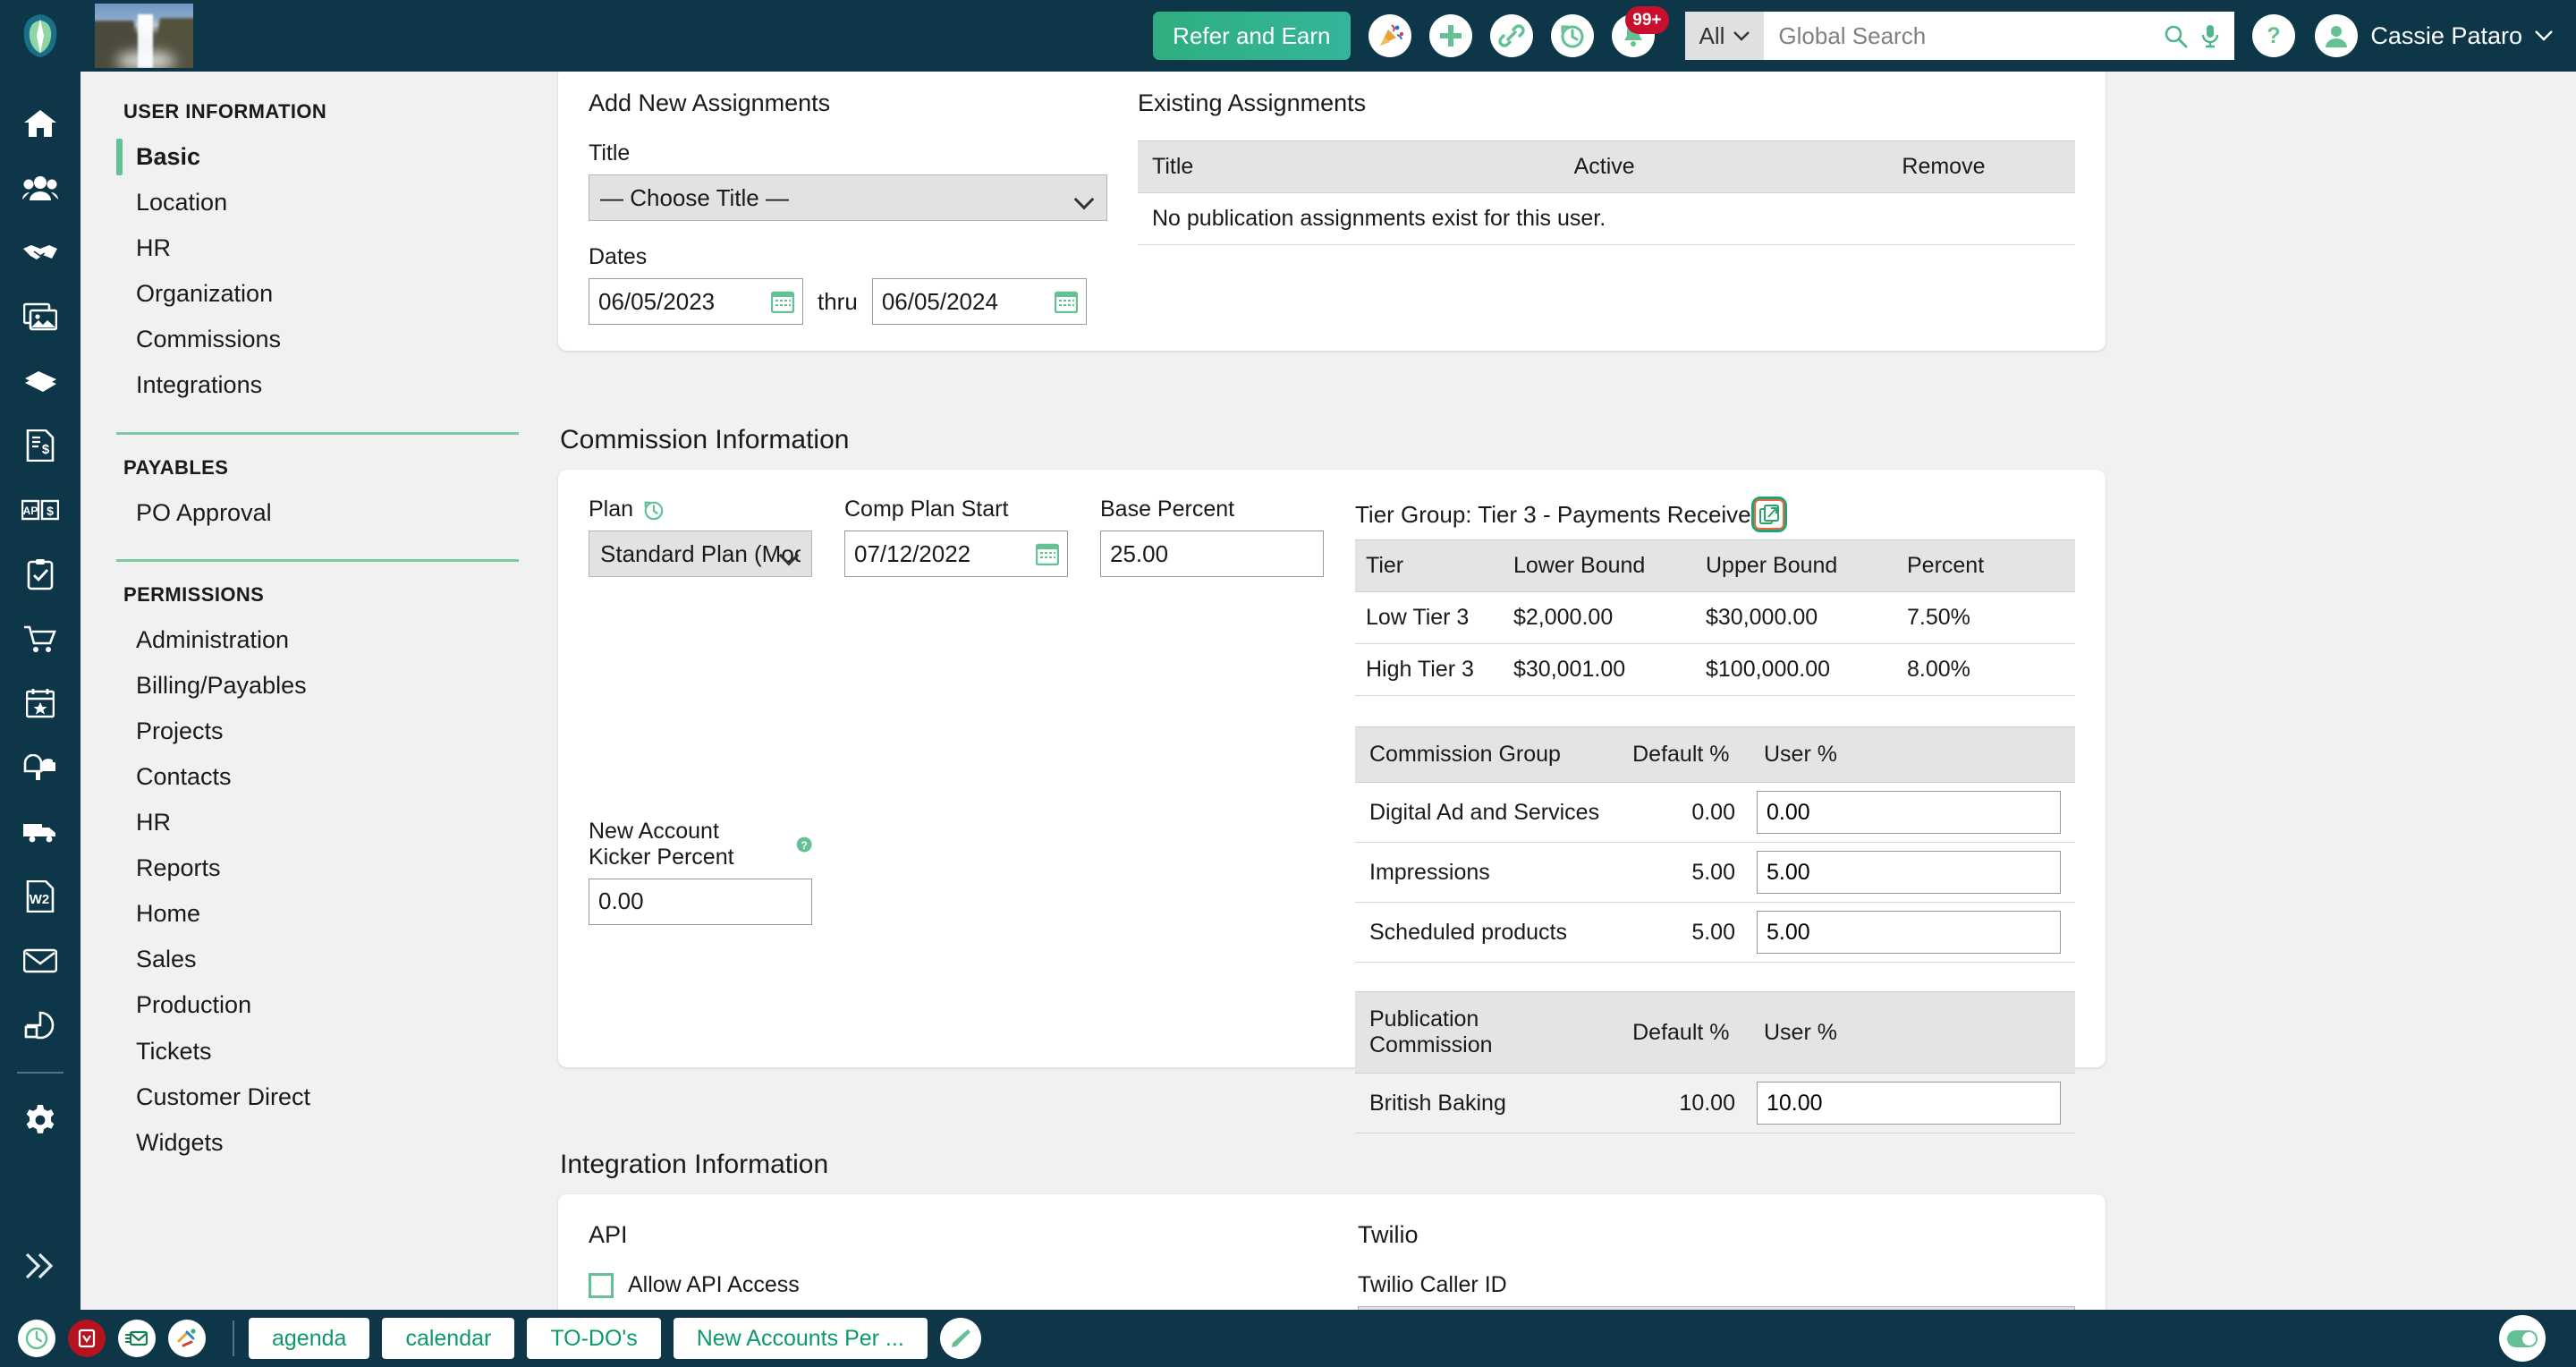 The width and height of the screenshot is (2576, 1367). What do you see at coordinates (2274, 35) in the screenshot?
I see `help-icon: ?` at bounding box center [2274, 35].